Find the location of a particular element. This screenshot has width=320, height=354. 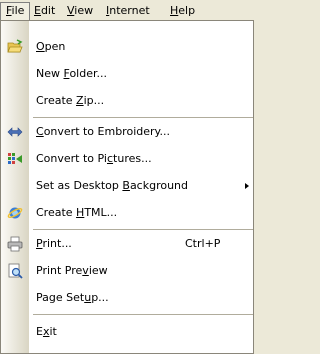

menu-item-print: Print... Ctrl+P is located at coordinates (127, 244).